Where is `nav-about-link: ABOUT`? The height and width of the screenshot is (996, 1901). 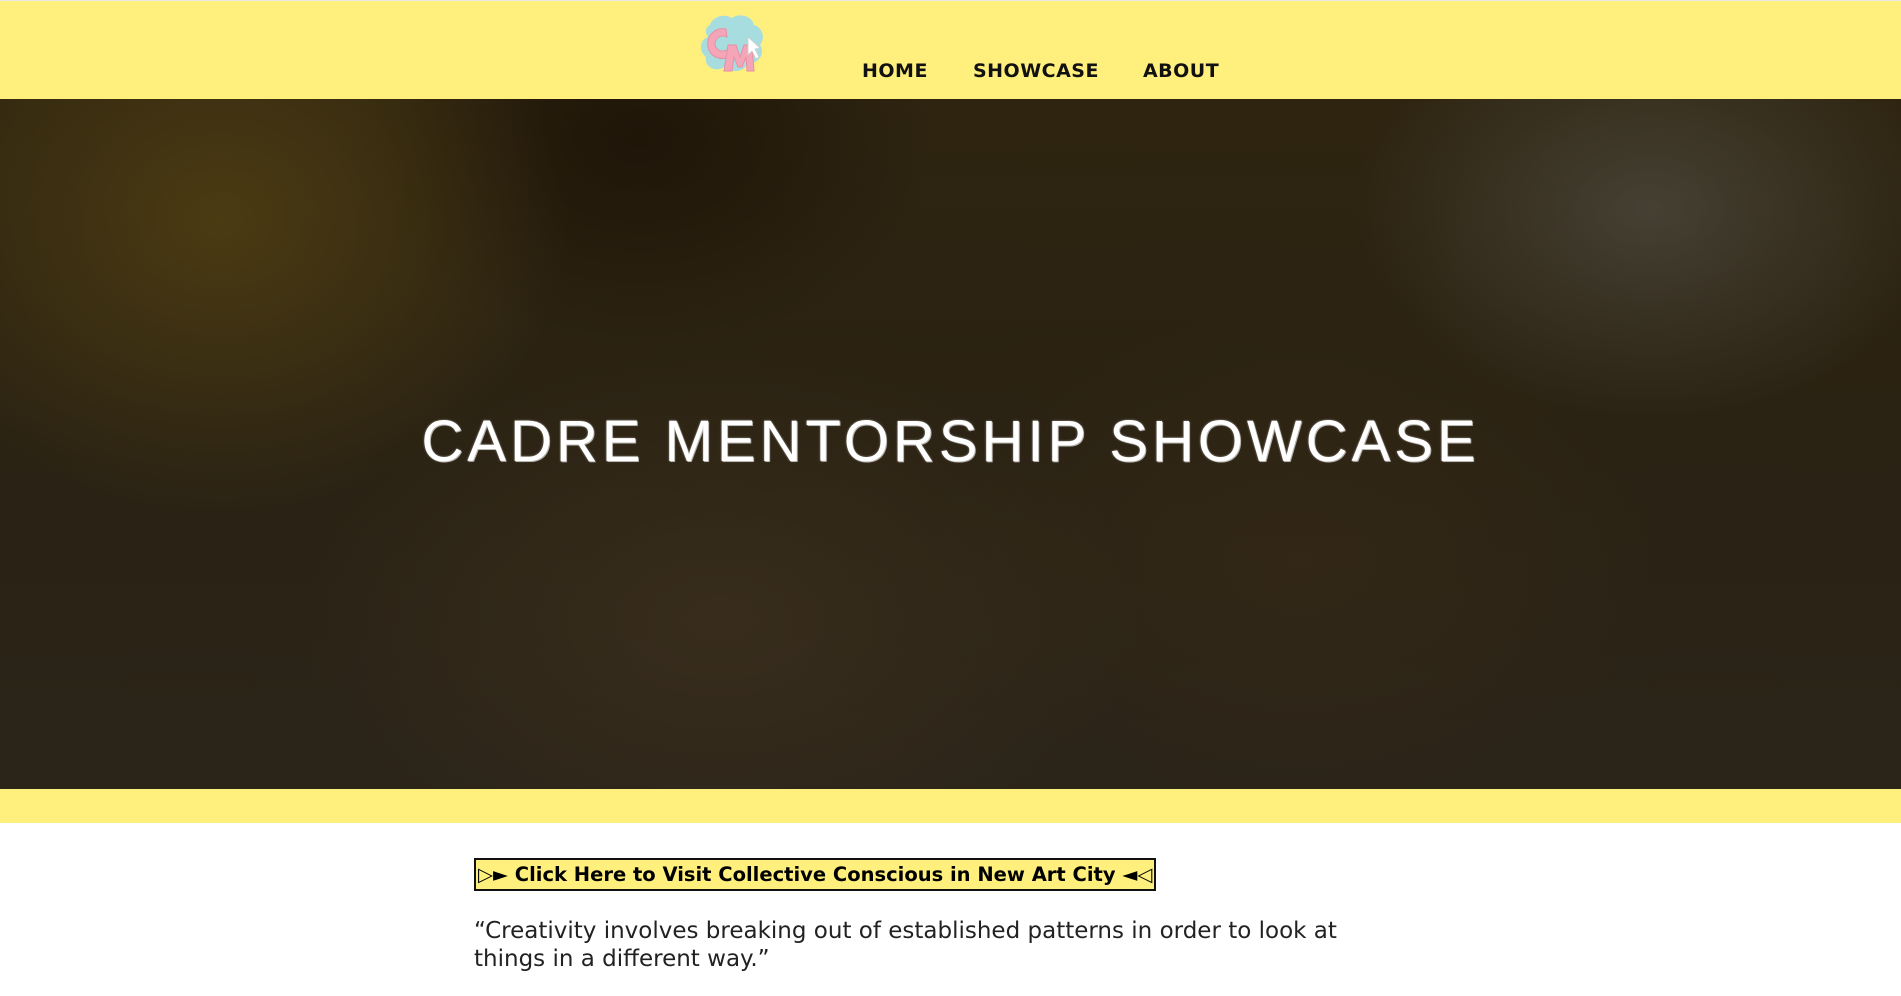 nav-about-link: ABOUT is located at coordinates (1181, 71).